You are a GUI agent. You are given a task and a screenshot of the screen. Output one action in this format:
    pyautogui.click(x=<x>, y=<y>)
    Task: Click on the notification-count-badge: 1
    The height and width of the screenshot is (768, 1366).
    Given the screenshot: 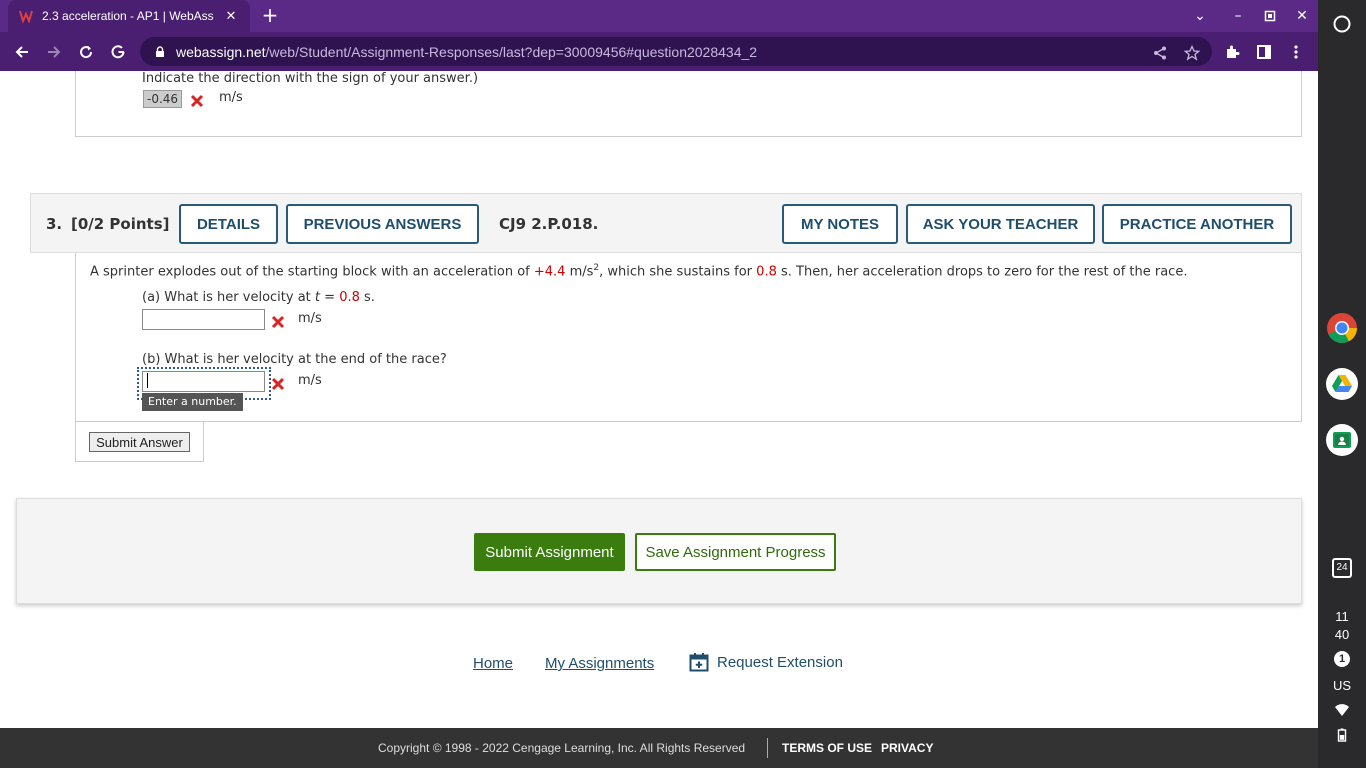 What is the action you would take?
    pyautogui.click(x=1342, y=659)
    